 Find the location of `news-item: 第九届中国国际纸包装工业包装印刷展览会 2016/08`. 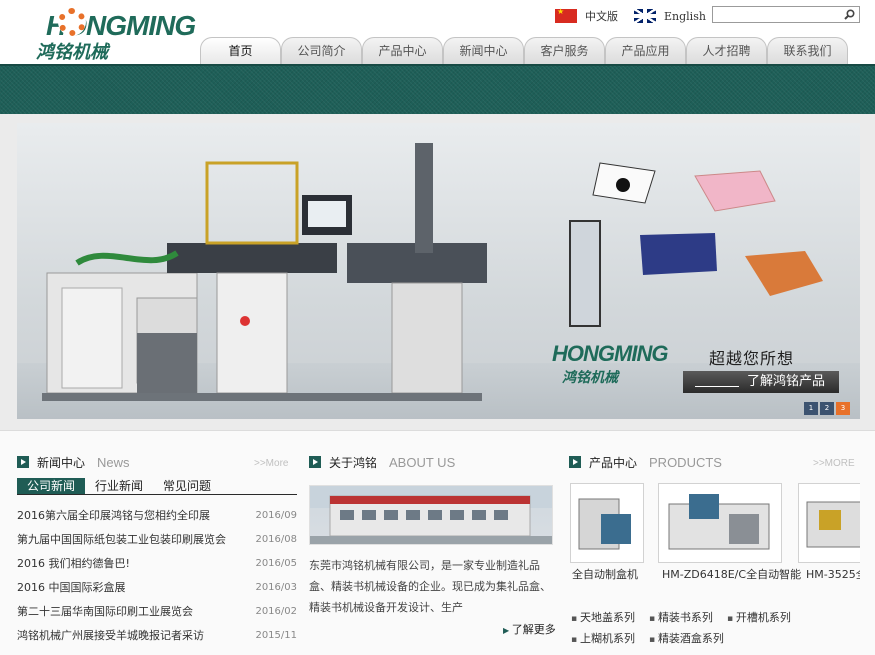

news-item: 第九届中国国际纸包装工业包装印刷展览会 2016/08 is located at coordinates (157, 539).